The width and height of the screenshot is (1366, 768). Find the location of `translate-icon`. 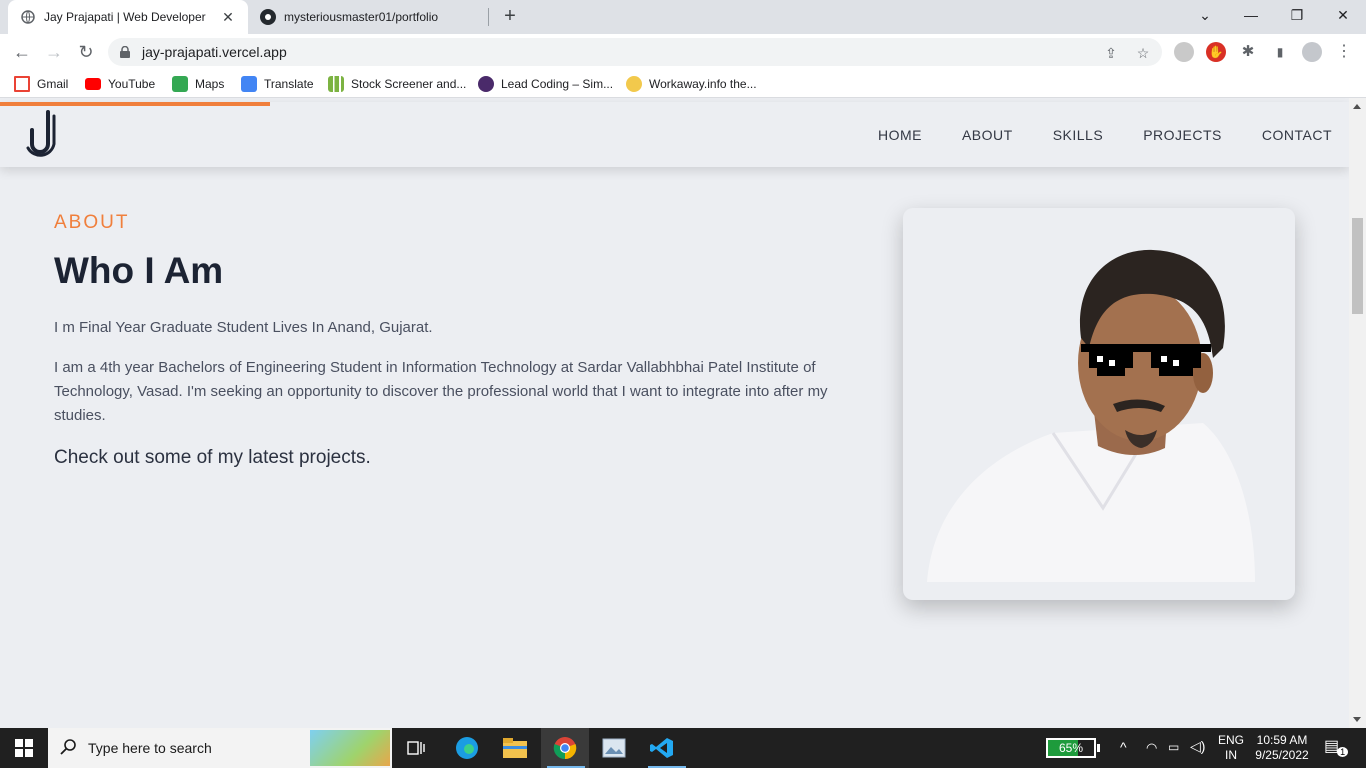

translate-icon is located at coordinates (249, 84).